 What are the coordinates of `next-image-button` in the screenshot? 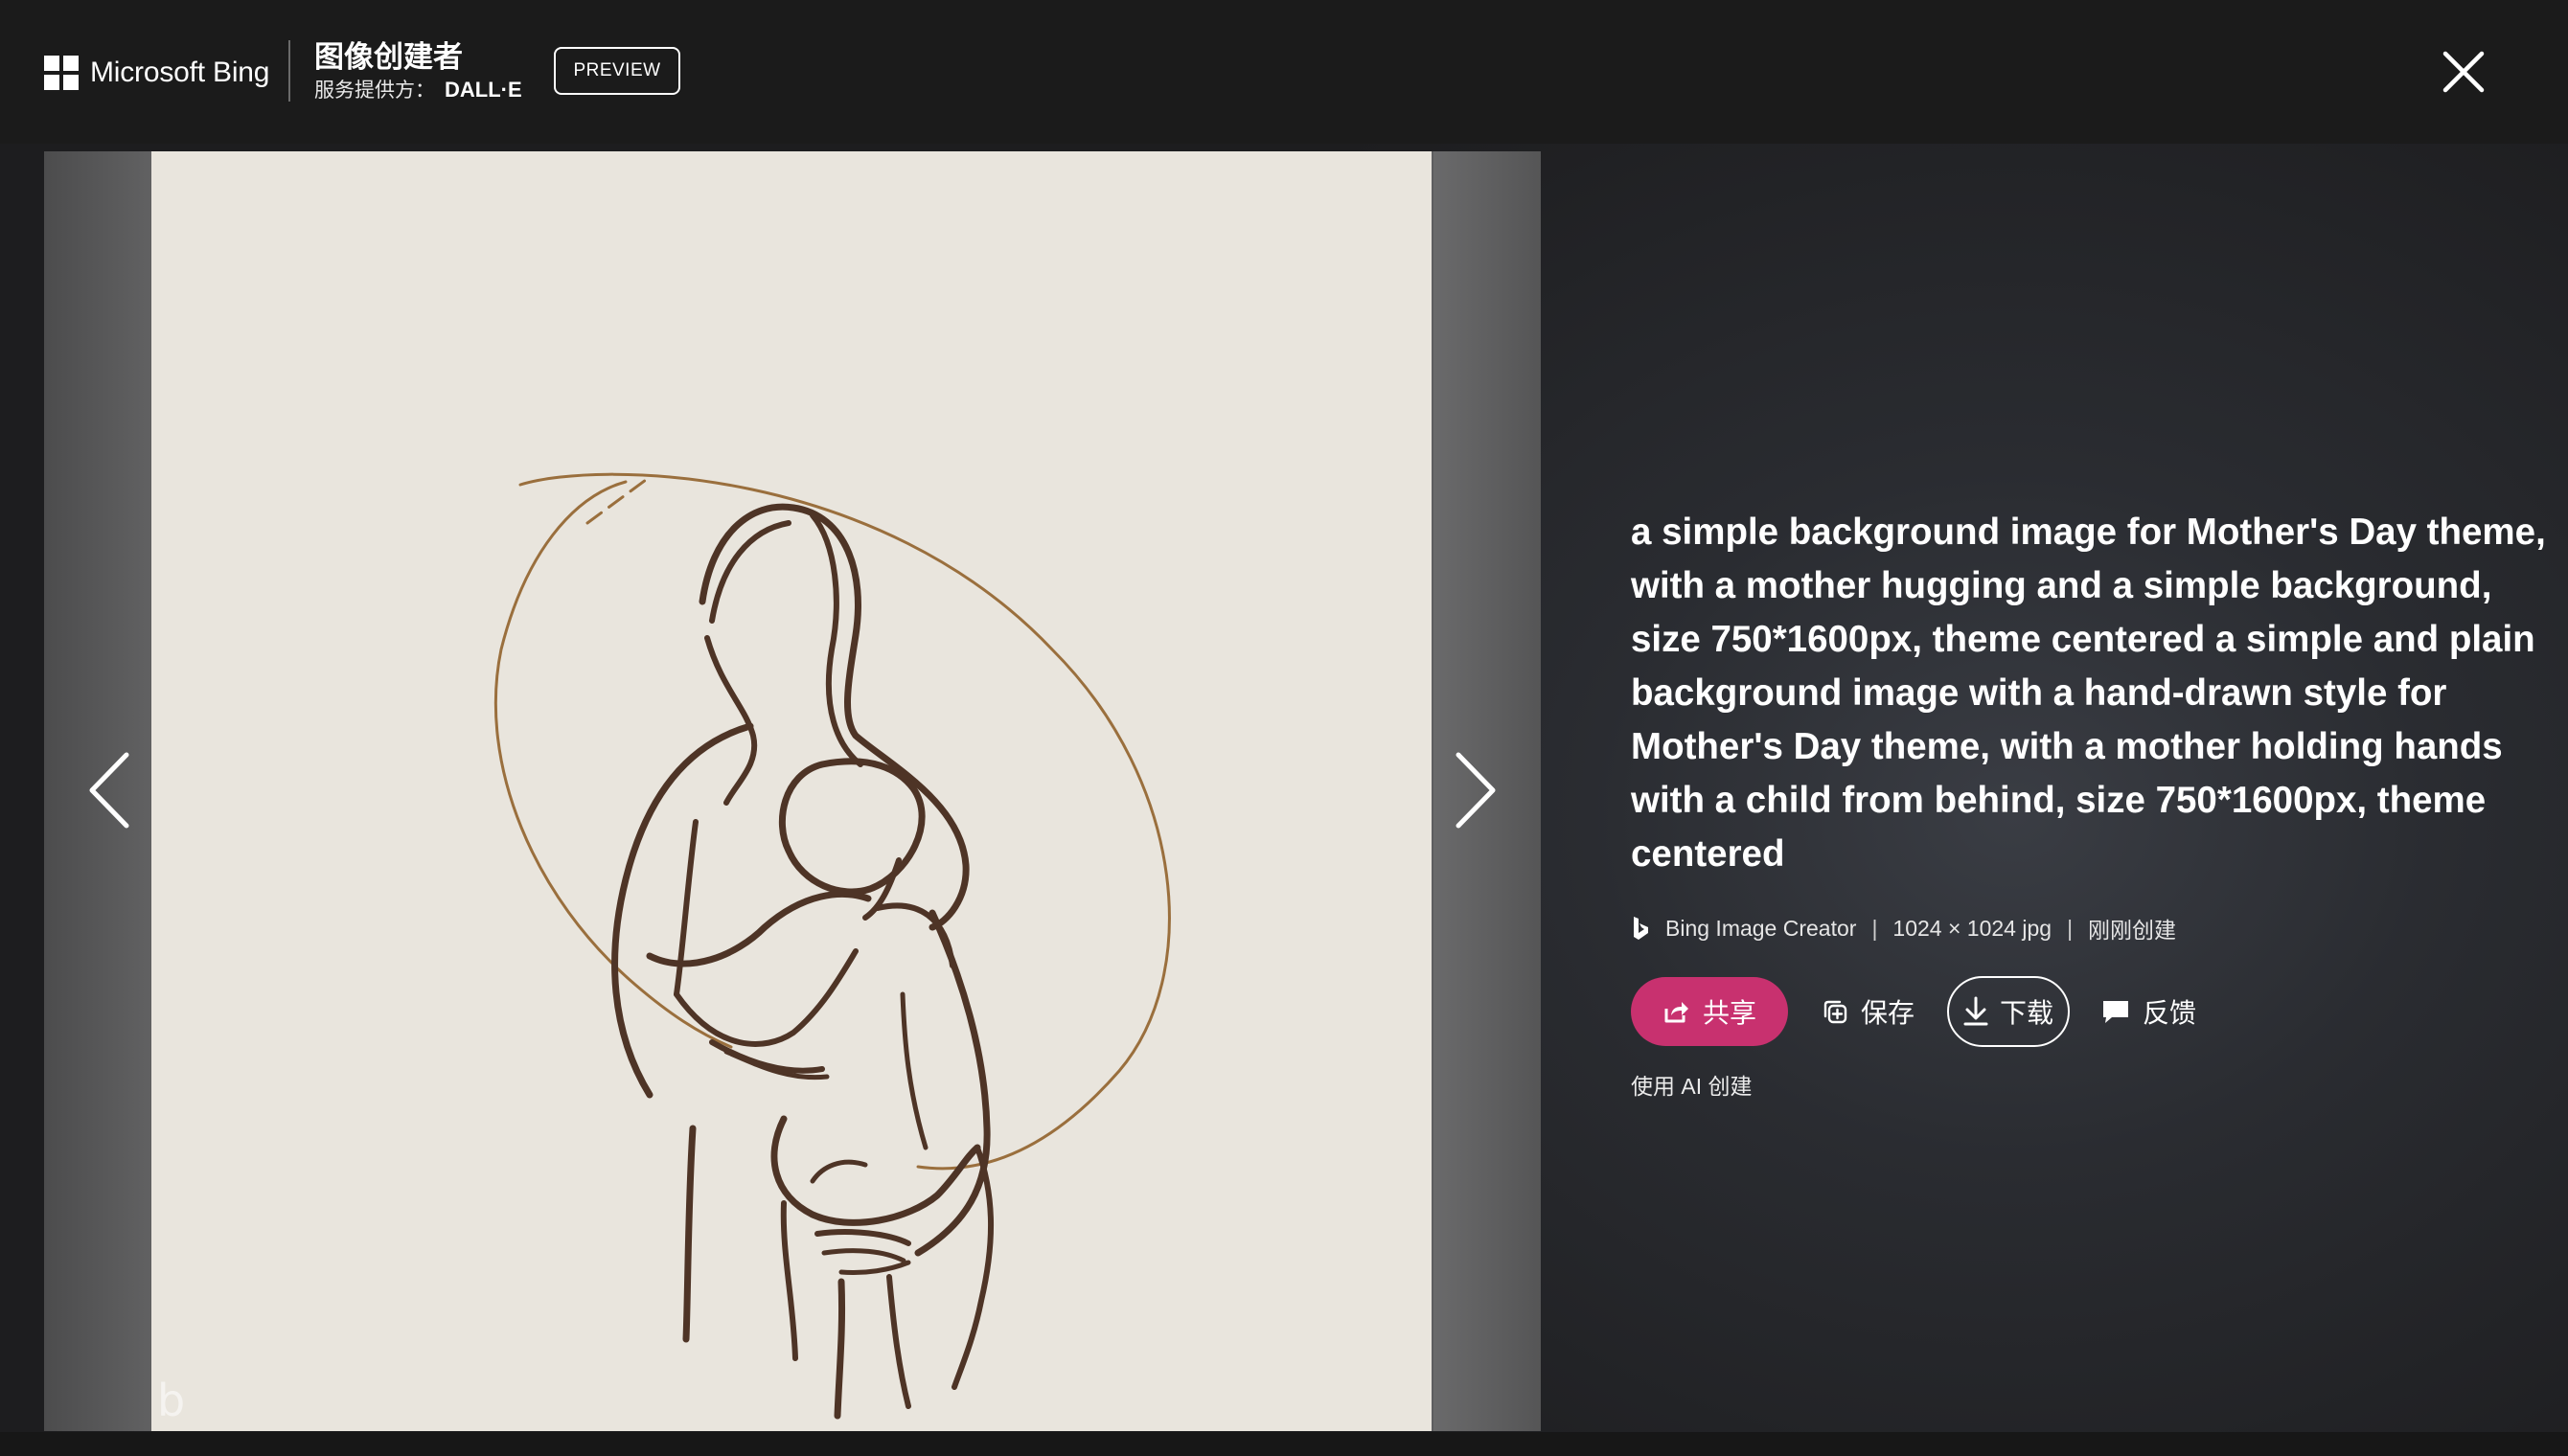 It's located at (1473, 790).